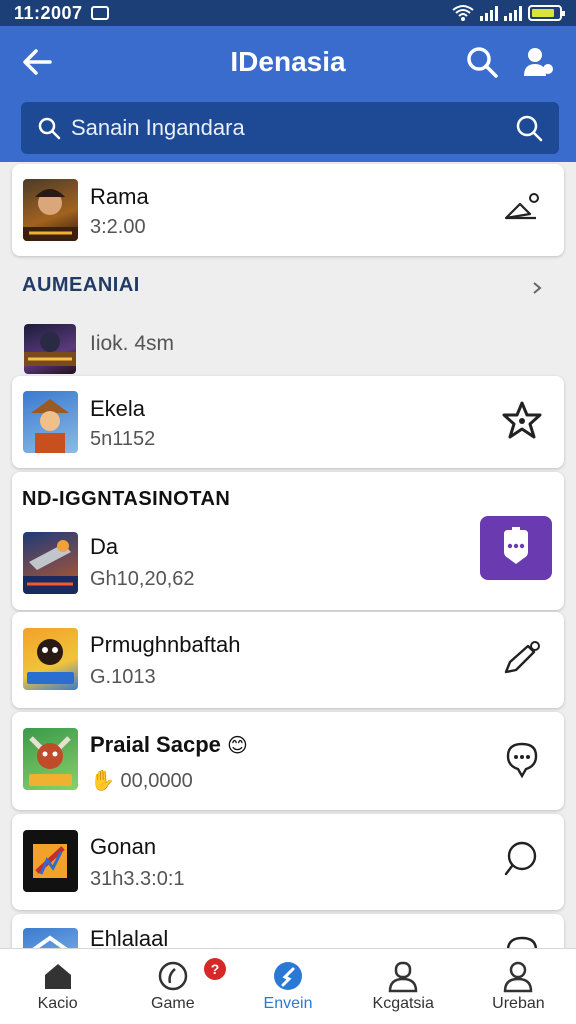 The height and width of the screenshot is (1024, 576). I want to click on item-meta: G.1013, so click(123, 677).